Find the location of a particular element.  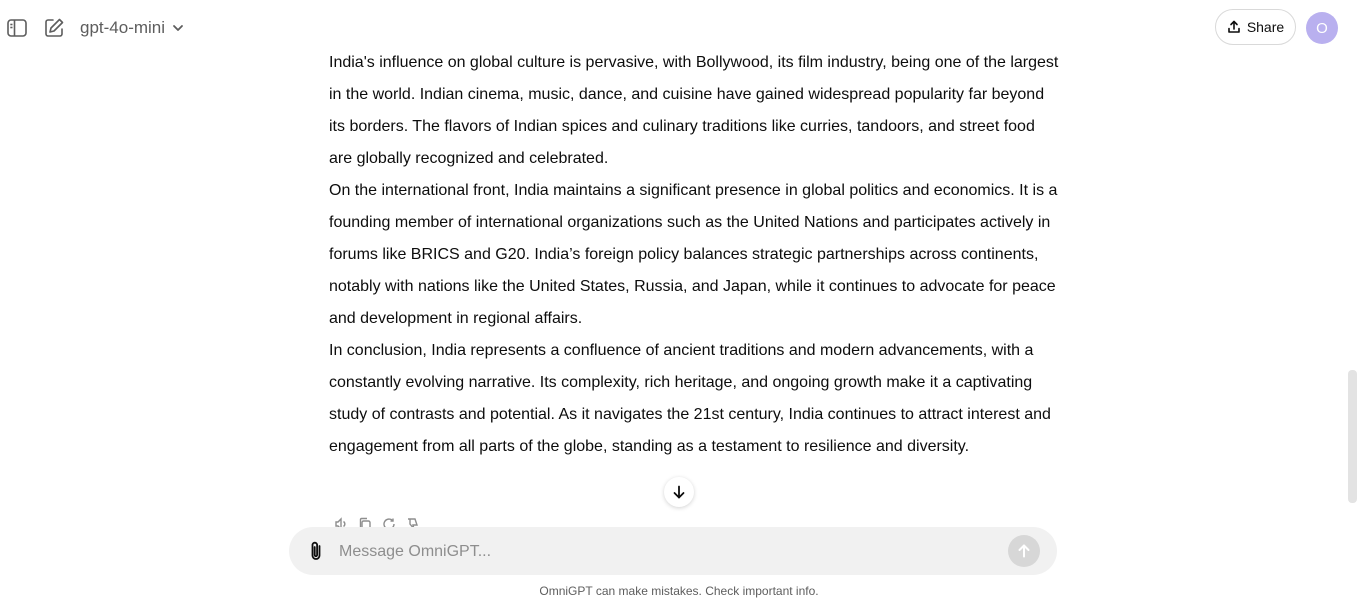

chevron-down-icon is located at coordinates (178, 28).